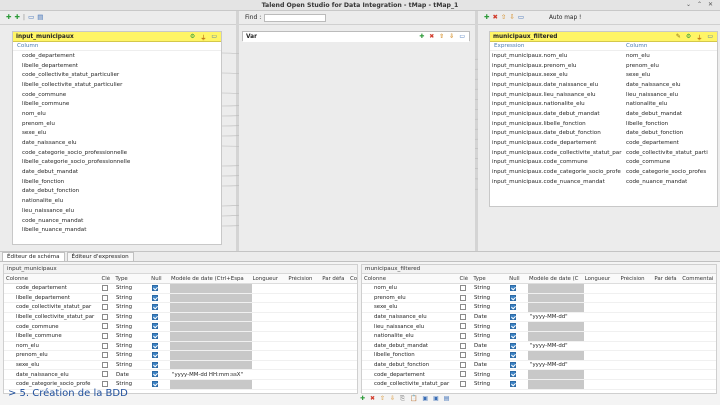  I want to click on expression-cell: input_municipaux.date_debut_mandat, so click(558, 114).